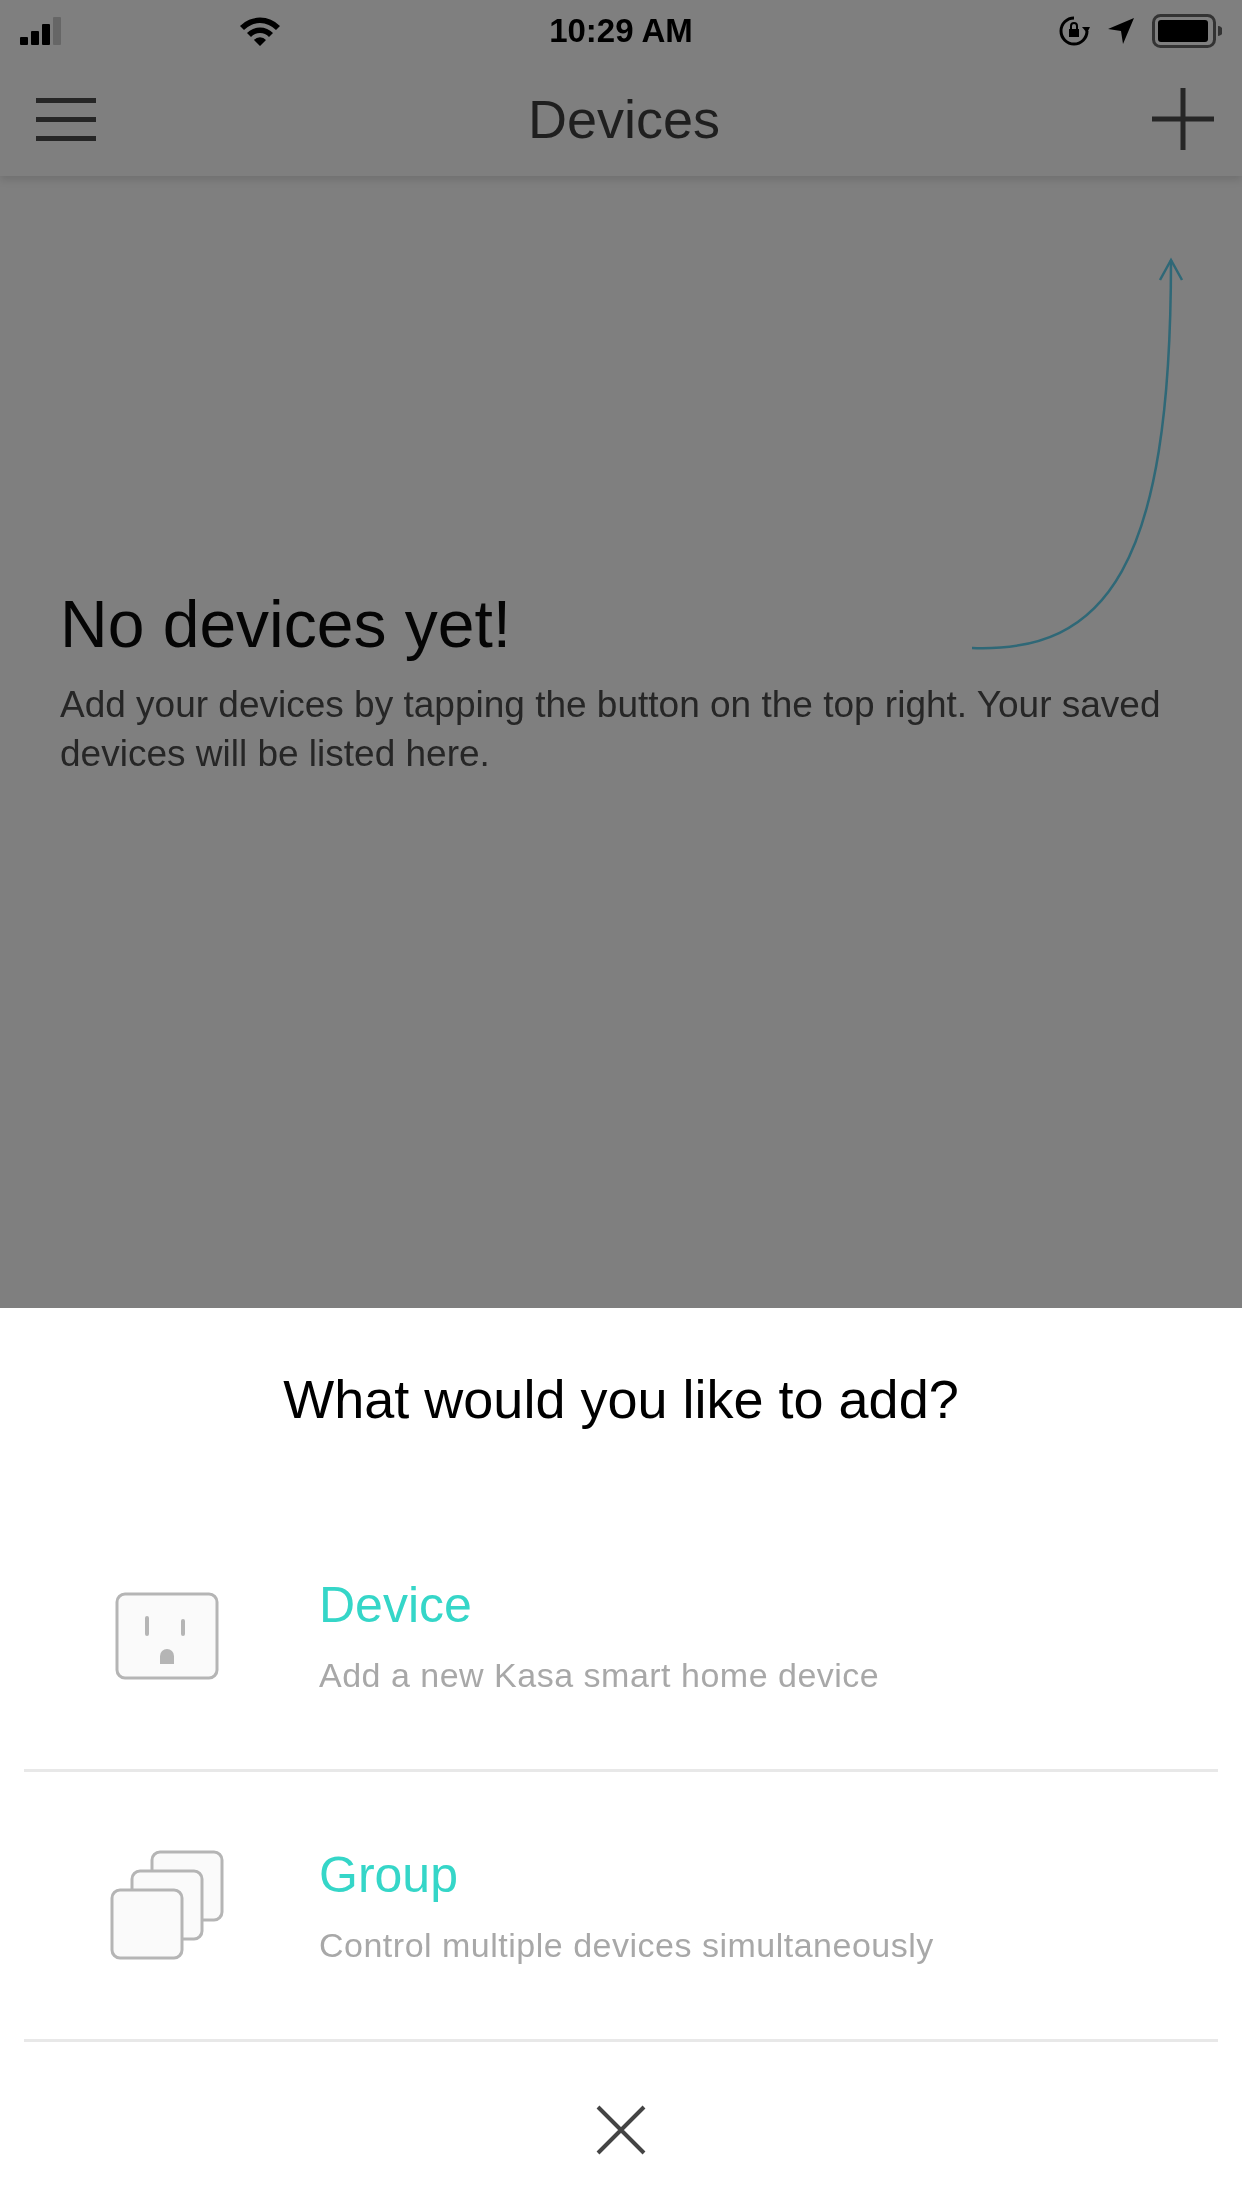  What do you see at coordinates (1183, 119) in the screenshot?
I see `add-button` at bounding box center [1183, 119].